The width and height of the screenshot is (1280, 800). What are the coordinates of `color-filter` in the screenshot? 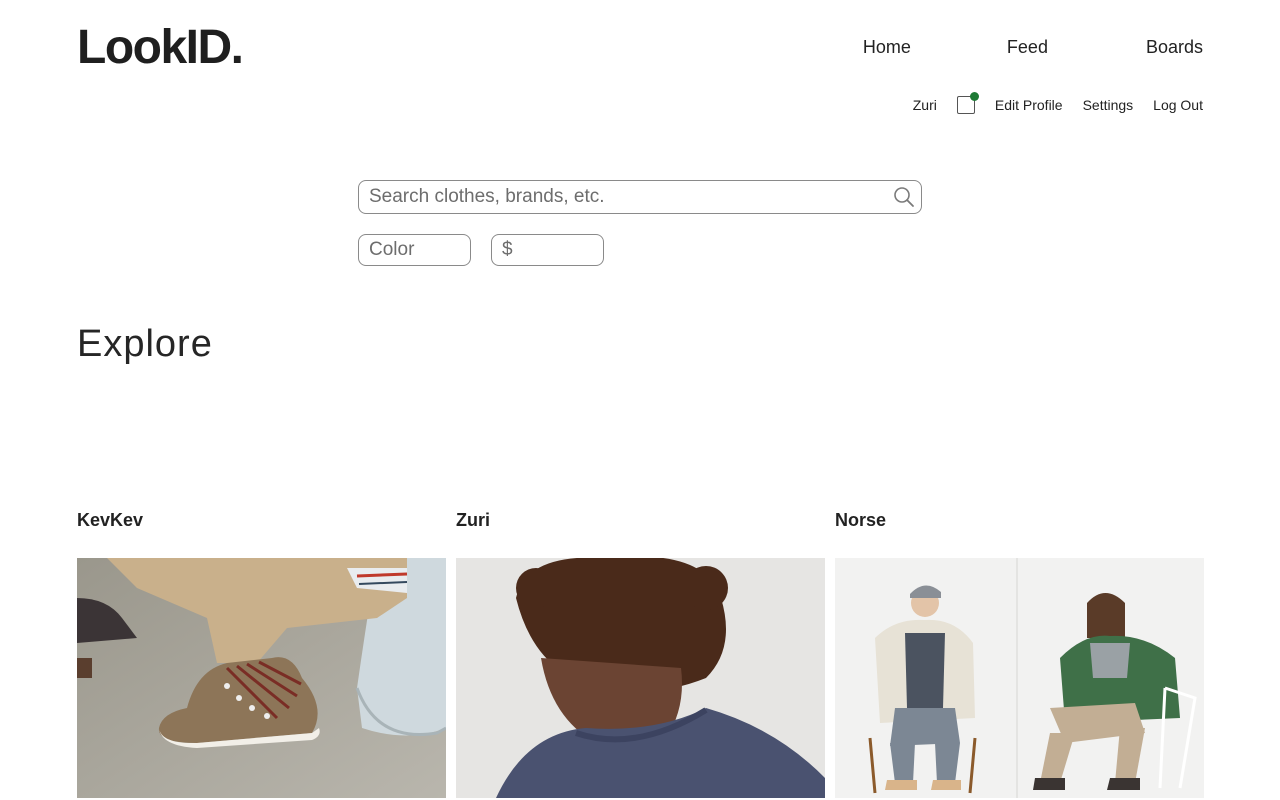 It's located at (414, 250).